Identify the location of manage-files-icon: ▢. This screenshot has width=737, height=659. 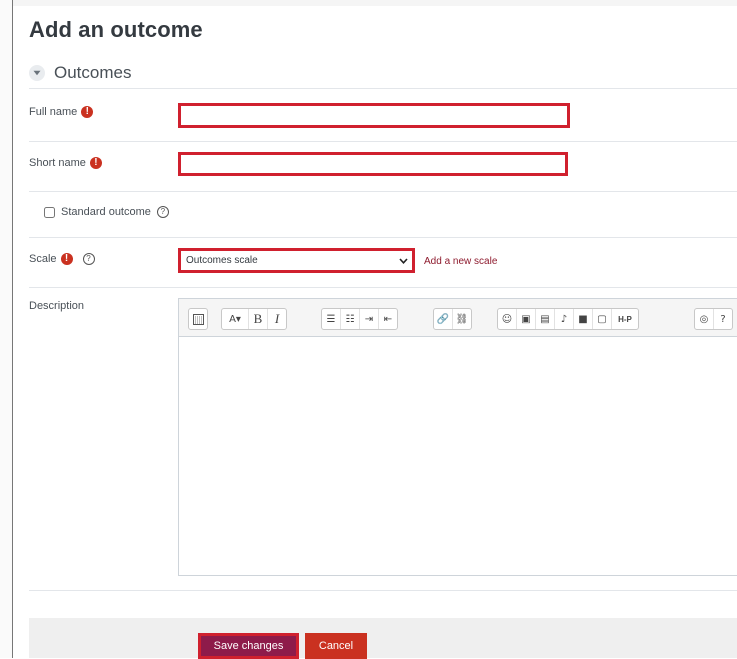
(602, 319).